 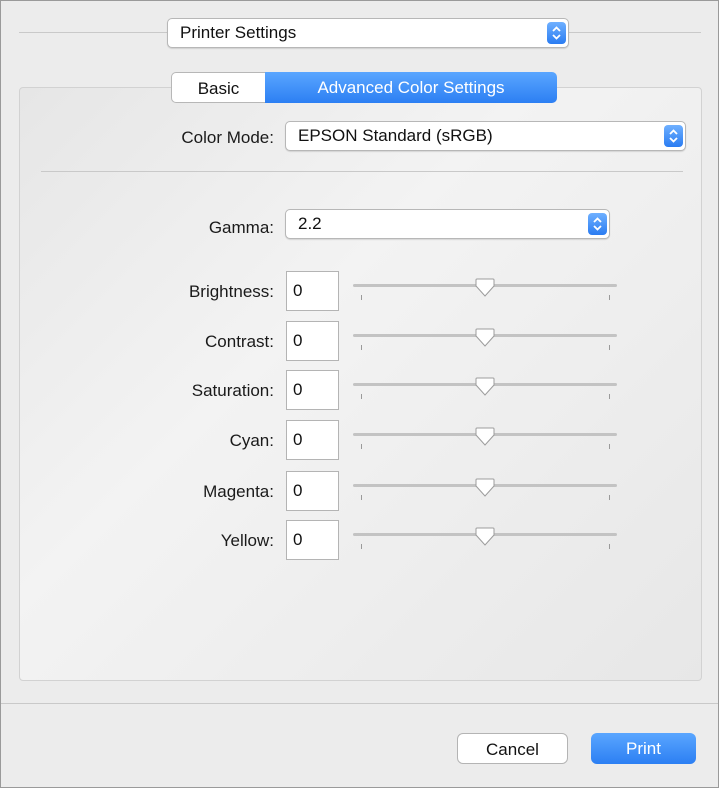 I want to click on tab-advanced-color-settings: Advanced Color Settings, so click(x=411, y=87).